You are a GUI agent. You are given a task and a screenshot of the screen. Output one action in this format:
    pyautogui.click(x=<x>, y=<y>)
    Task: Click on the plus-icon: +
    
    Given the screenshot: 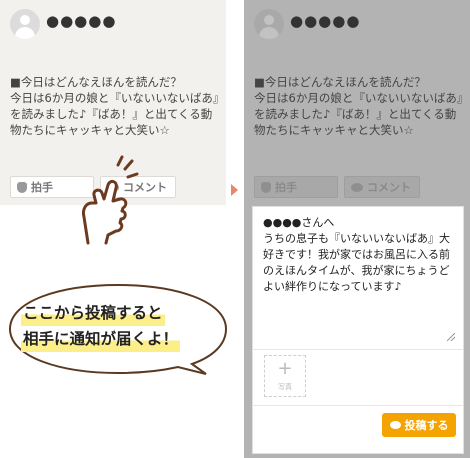 What is the action you would take?
    pyautogui.click(x=285, y=368)
    